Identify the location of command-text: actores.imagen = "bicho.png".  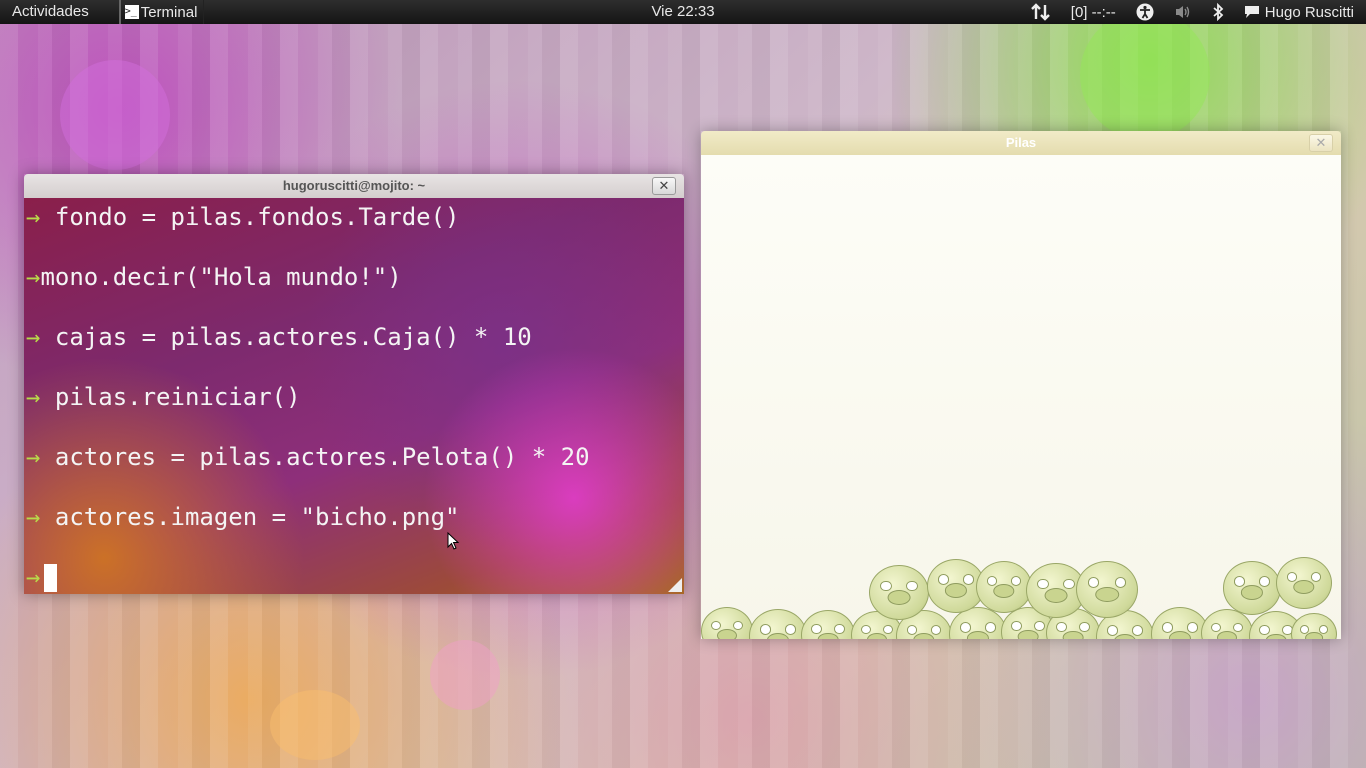
(257, 517).